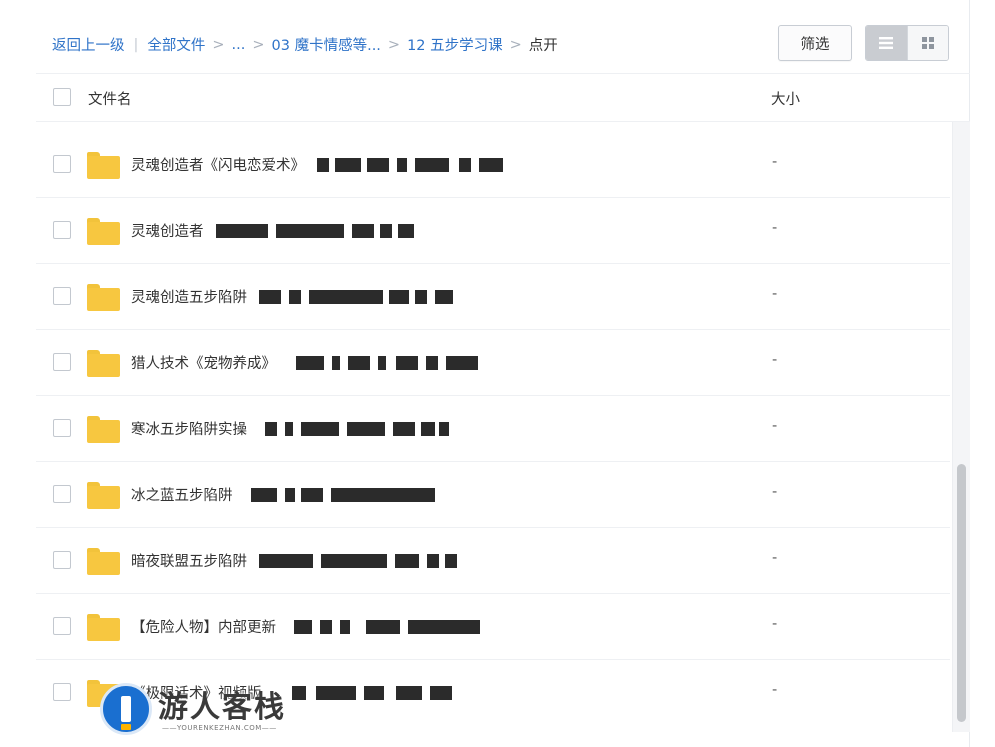 The image size is (995, 747). I want to click on table-row: 暗夜联盟五步陷阱 -, so click(493, 561).